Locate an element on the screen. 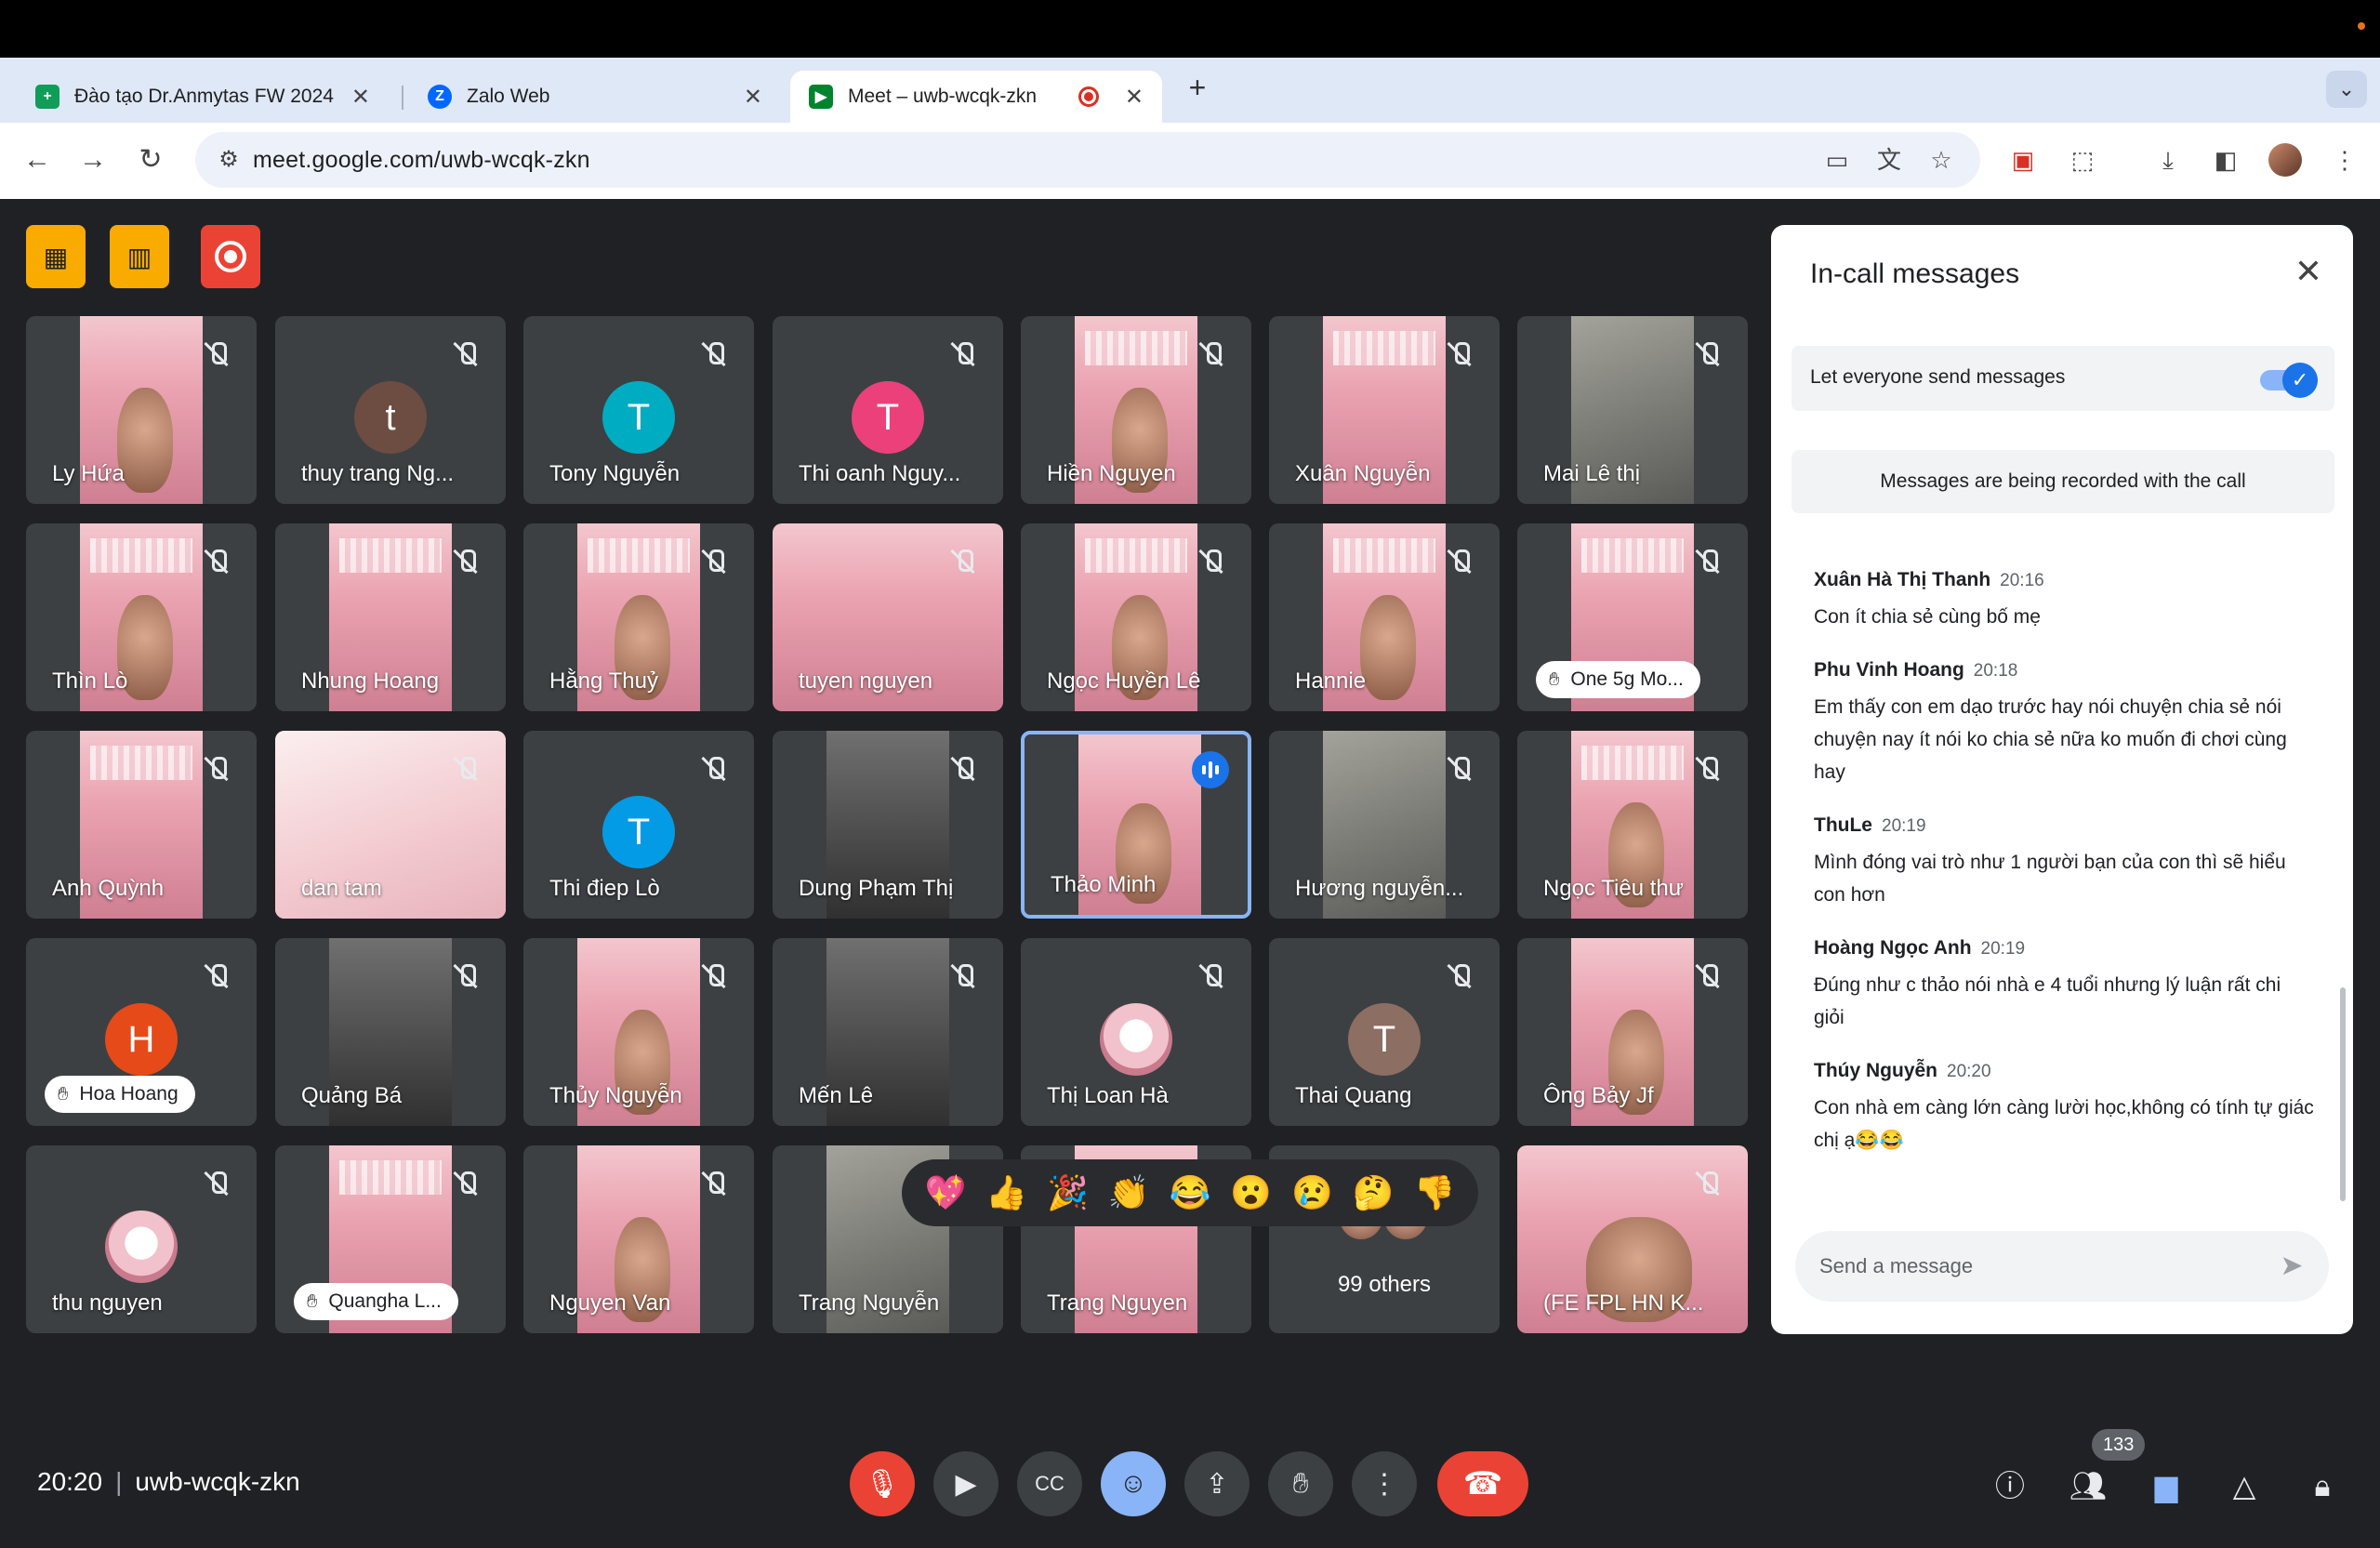  people-icon: 👥︎ is located at coordinates (2088, 1485).